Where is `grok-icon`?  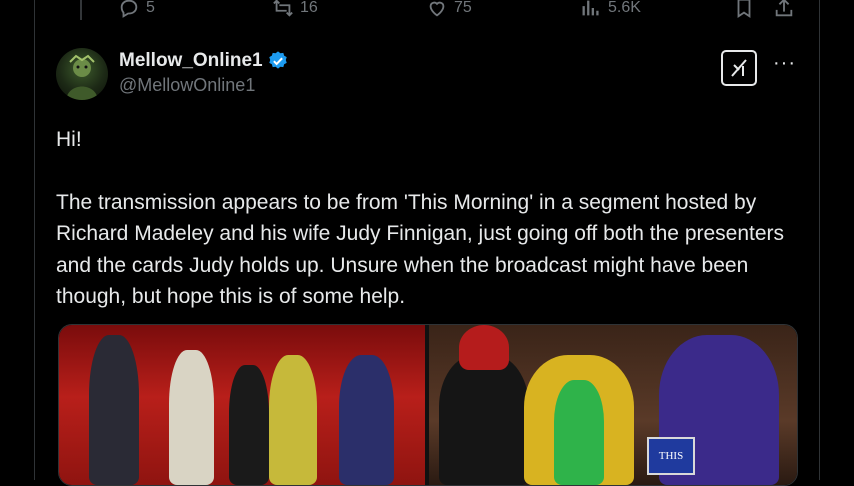
grok-icon is located at coordinates (739, 68).